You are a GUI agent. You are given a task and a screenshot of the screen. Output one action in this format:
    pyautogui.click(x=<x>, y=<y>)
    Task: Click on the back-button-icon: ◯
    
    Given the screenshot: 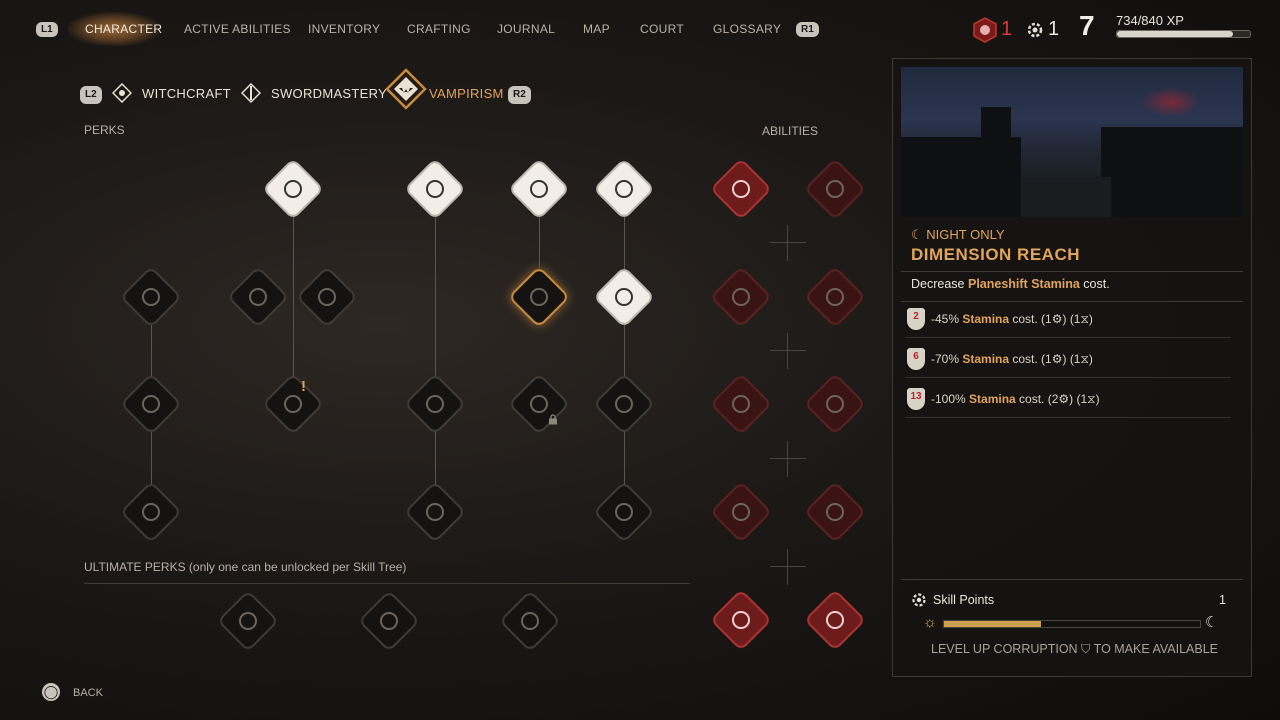 What is the action you would take?
    pyautogui.click(x=51, y=692)
    